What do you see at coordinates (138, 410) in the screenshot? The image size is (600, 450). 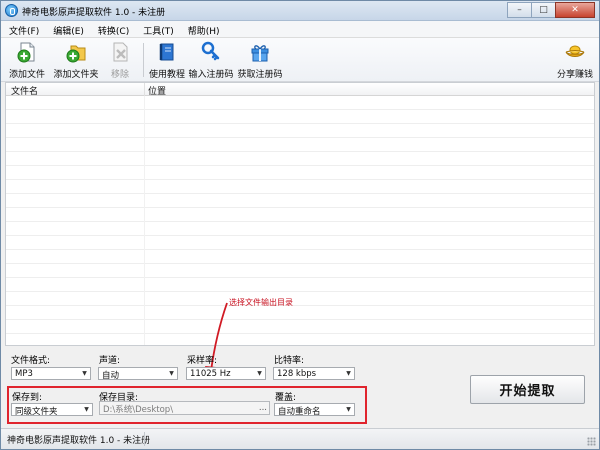 I see `savedir-value: D:\系统\Desktop\` at bounding box center [138, 410].